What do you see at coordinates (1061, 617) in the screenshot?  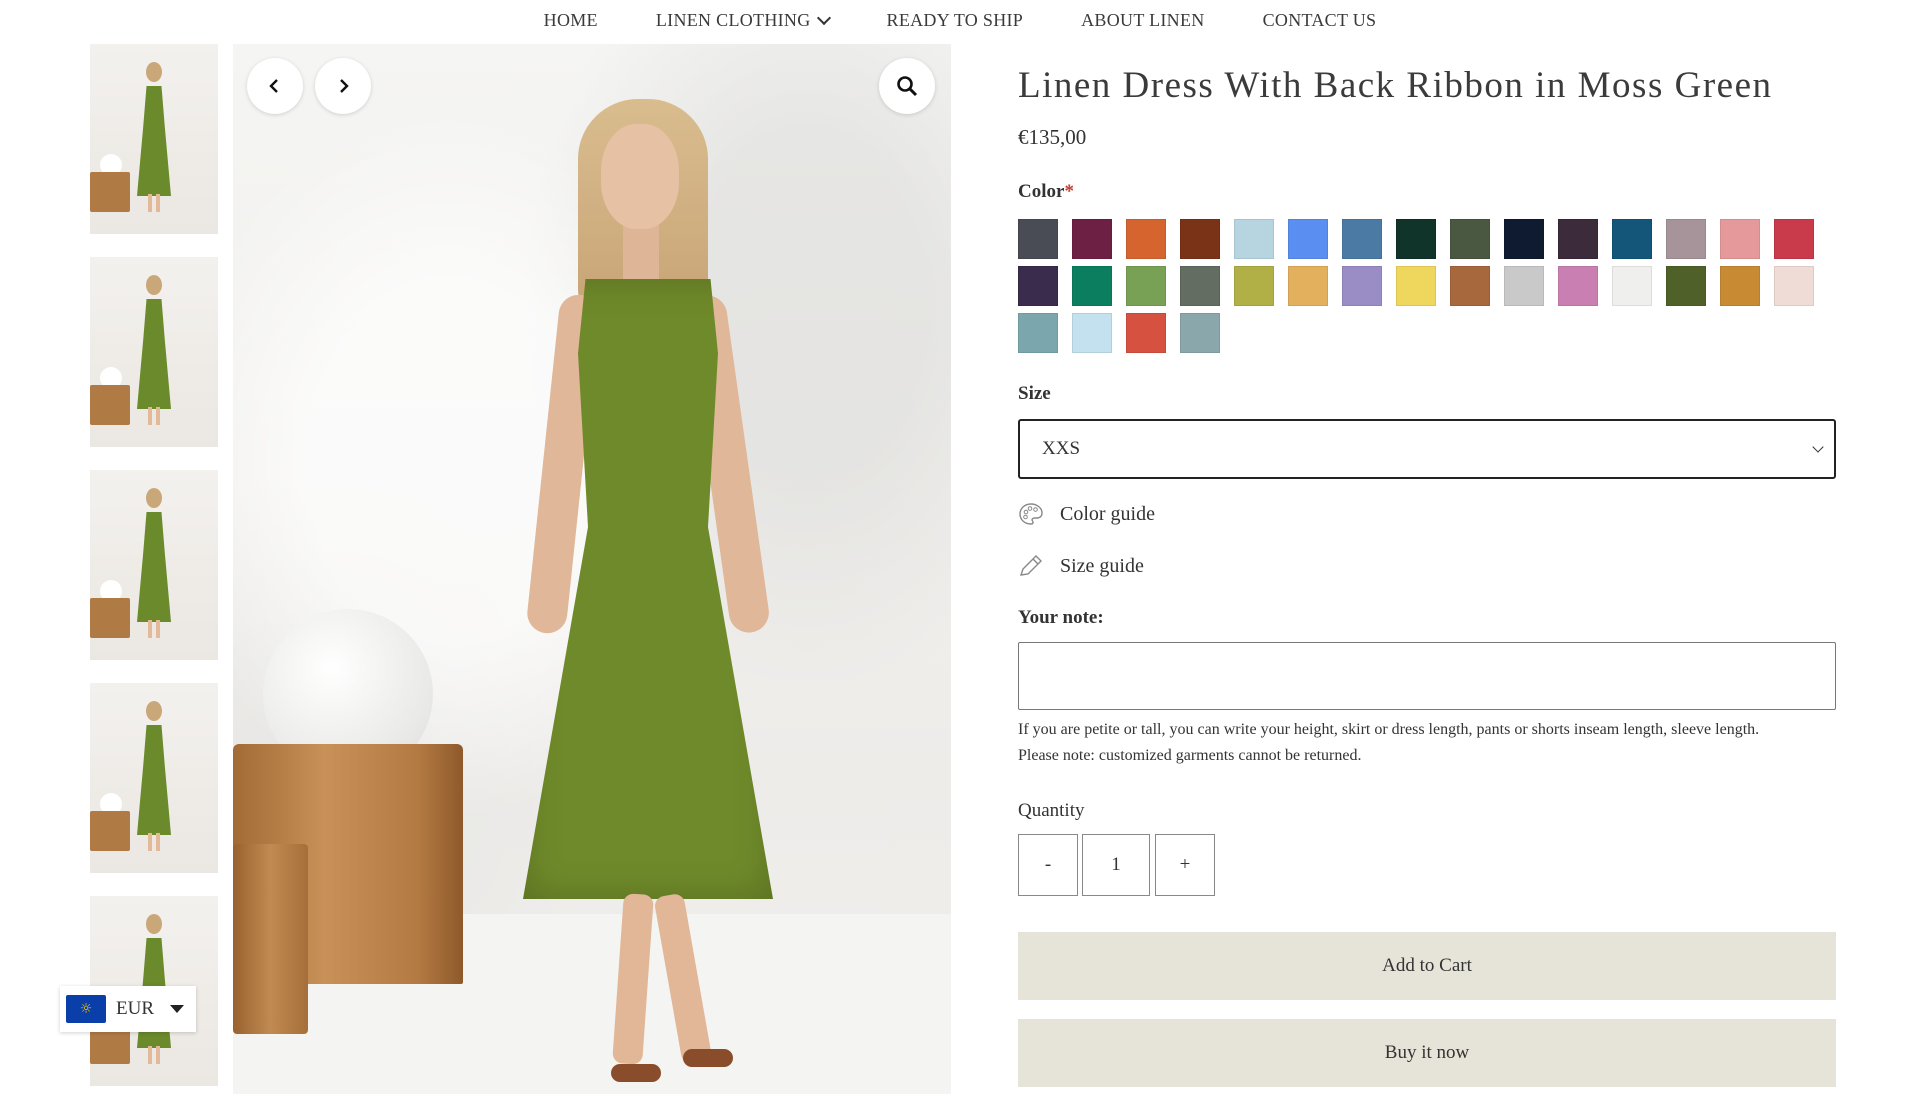 I see `note-label: Your note:` at bounding box center [1061, 617].